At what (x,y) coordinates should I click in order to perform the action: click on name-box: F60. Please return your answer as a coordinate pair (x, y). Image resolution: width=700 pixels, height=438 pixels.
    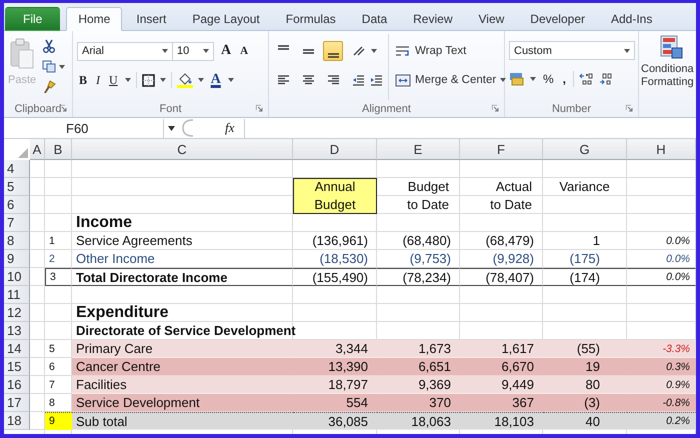
    Looking at the image, I should click on (84, 128).